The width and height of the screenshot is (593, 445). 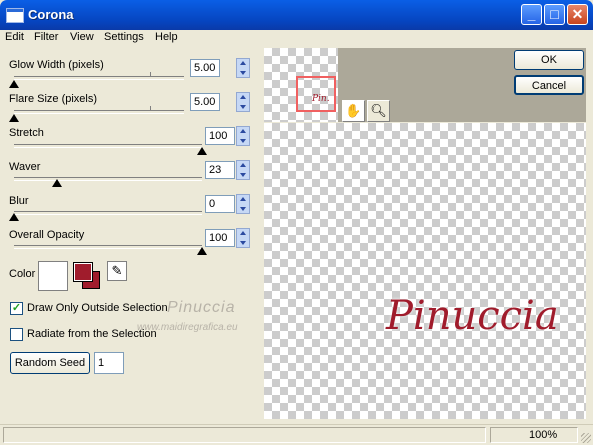 I want to click on minimize-button: _, so click(x=531, y=14).